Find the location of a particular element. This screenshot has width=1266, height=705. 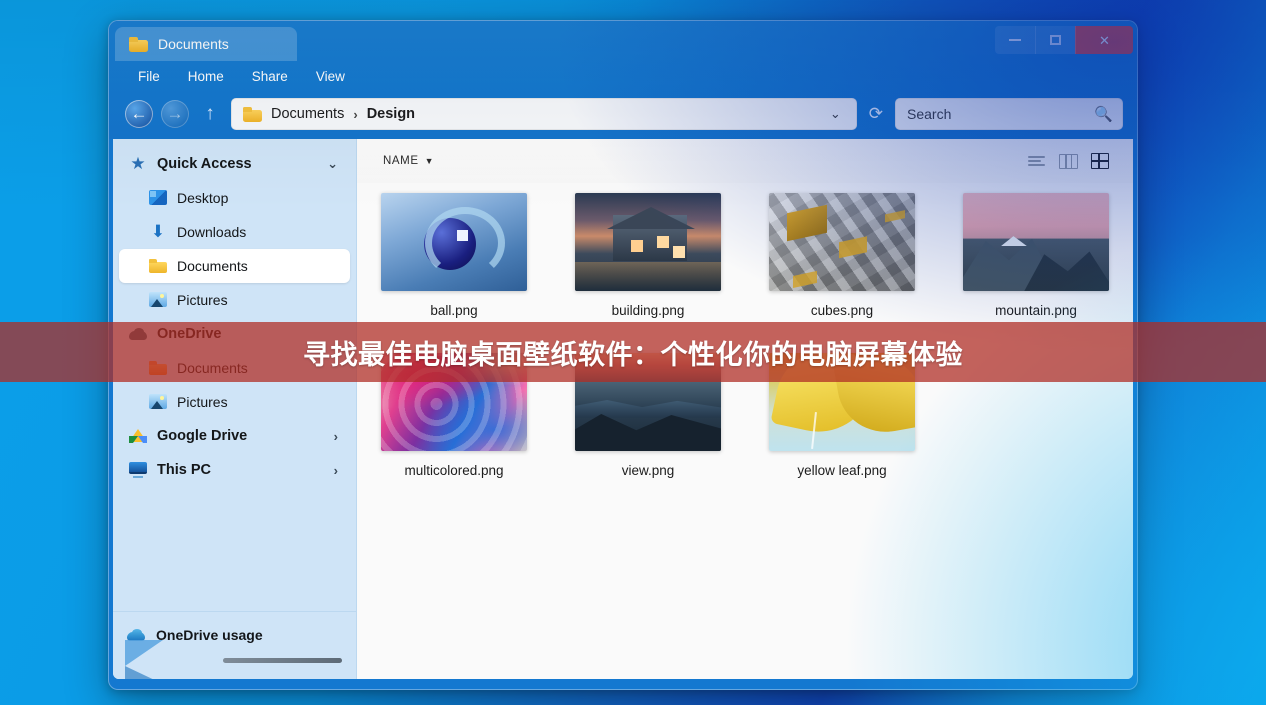

sidebar-label-downloads: Downloads is located at coordinates (212, 232).